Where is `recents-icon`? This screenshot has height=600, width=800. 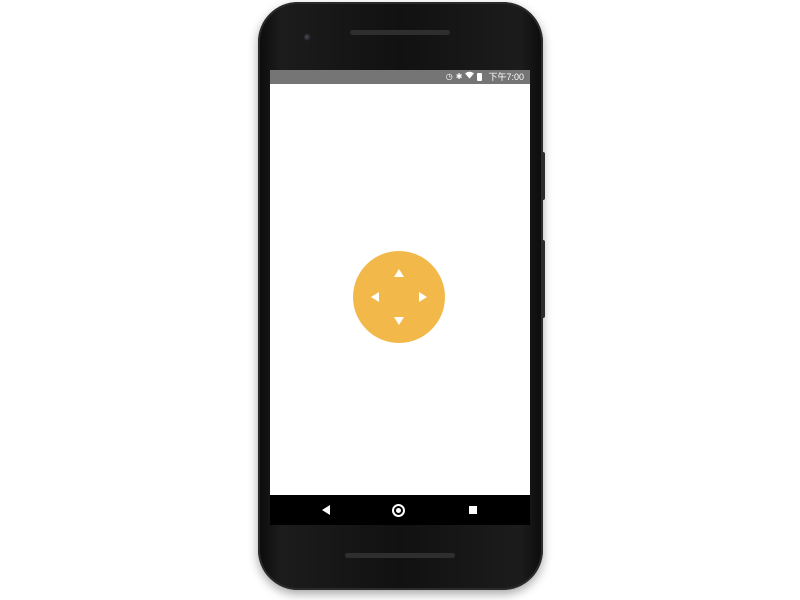
recents-icon is located at coordinates (473, 510).